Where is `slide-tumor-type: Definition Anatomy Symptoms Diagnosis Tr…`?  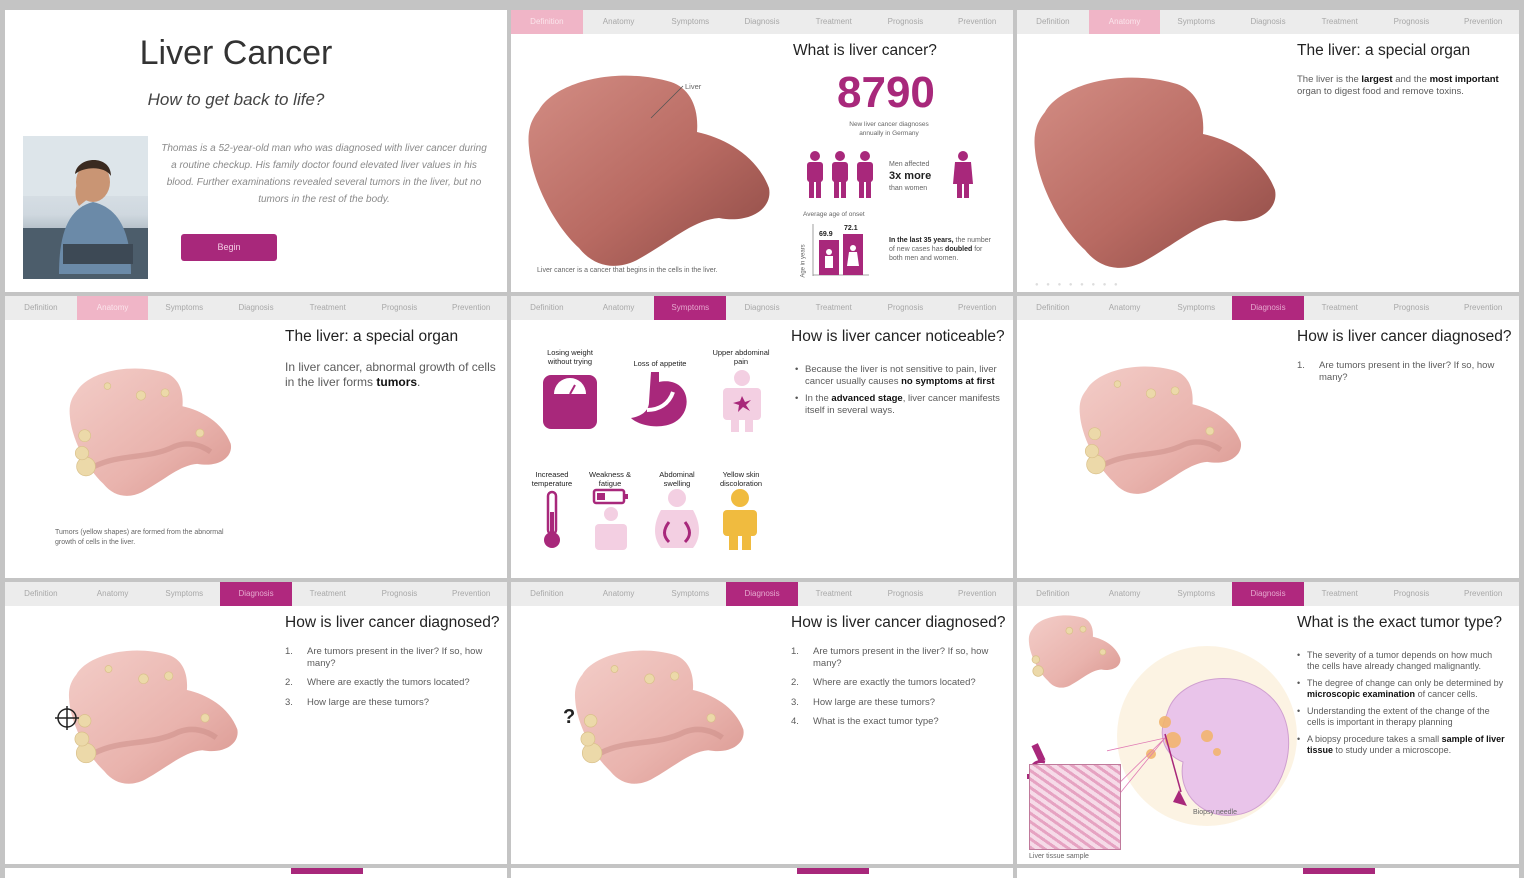
slide-tumor-type: Definition Anatomy Symptoms Diagnosis Tr… is located at coordinates (1268, 723).